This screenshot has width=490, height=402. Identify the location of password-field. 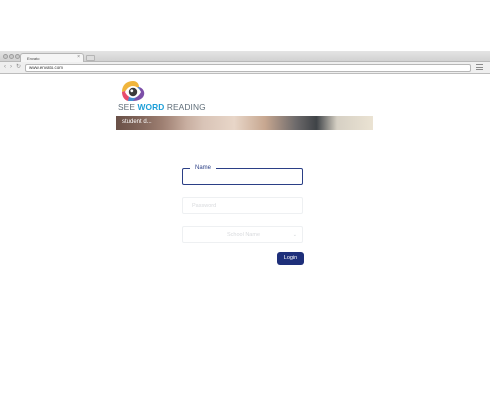
(242, 205).